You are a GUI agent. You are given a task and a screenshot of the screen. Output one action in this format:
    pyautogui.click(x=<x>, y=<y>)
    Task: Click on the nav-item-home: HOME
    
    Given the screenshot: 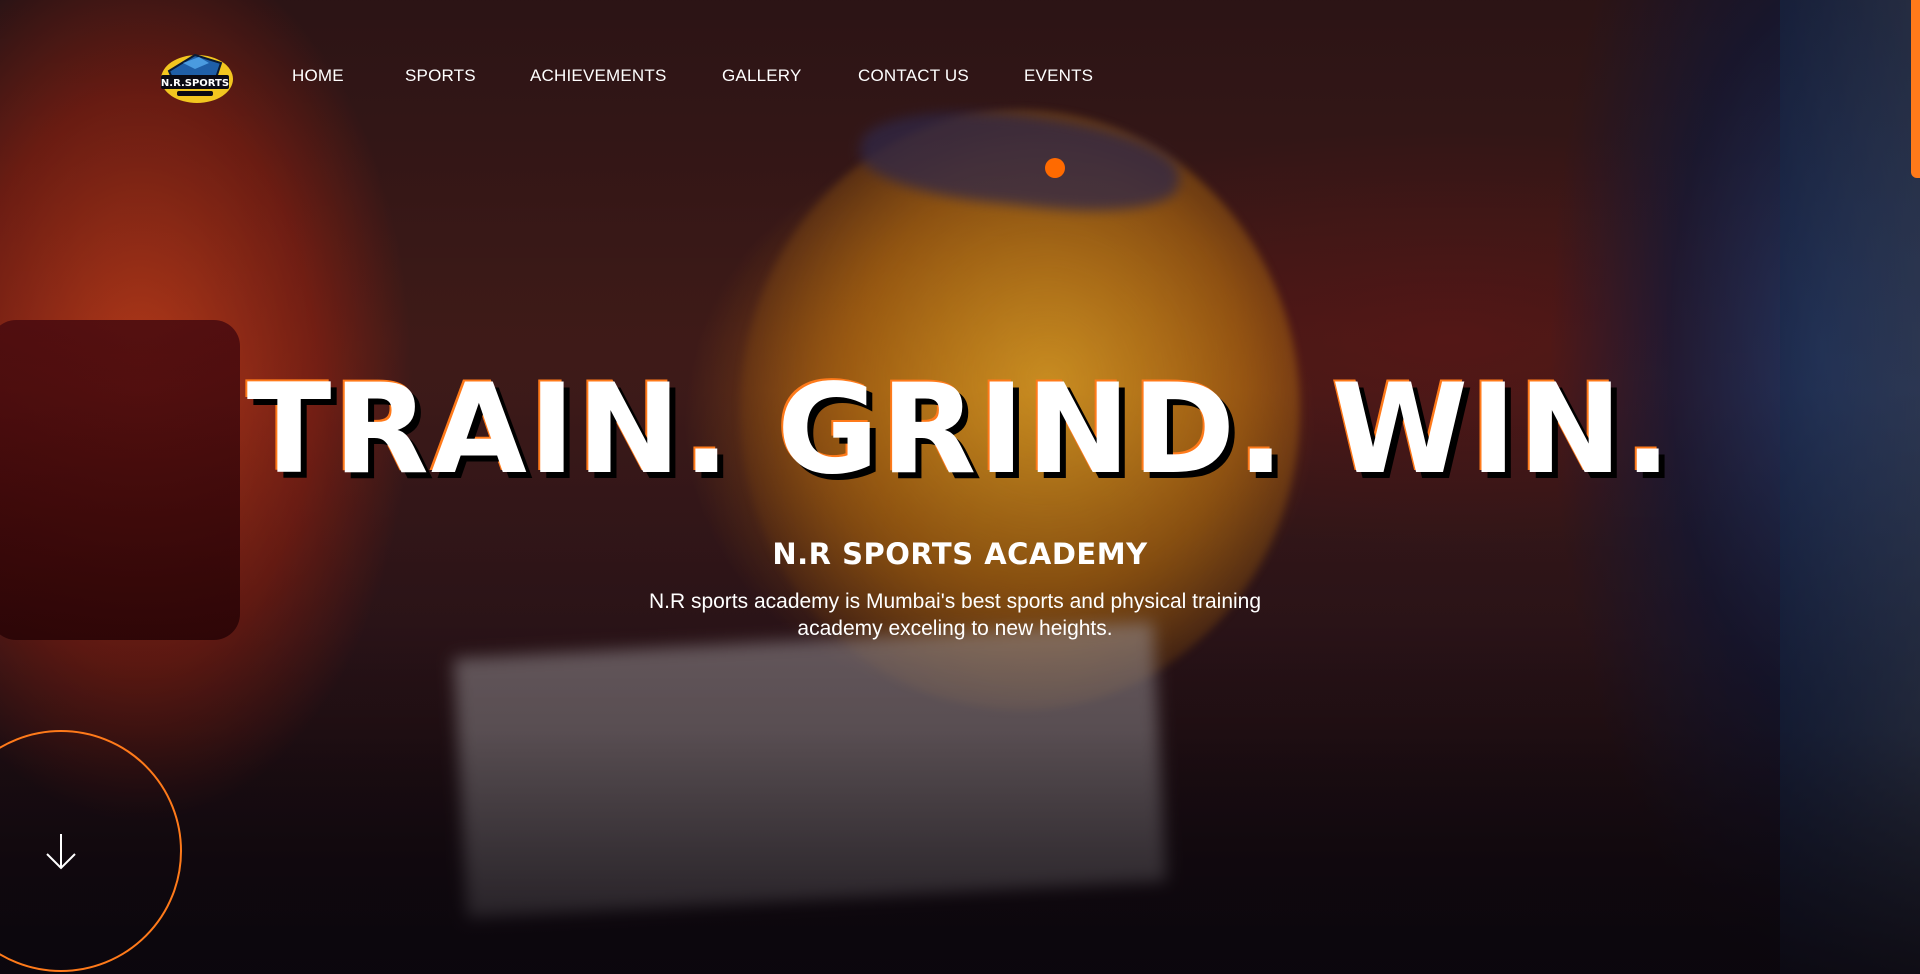 What is the action you would take?
    pyautogui.click(x=318, y=76)
    